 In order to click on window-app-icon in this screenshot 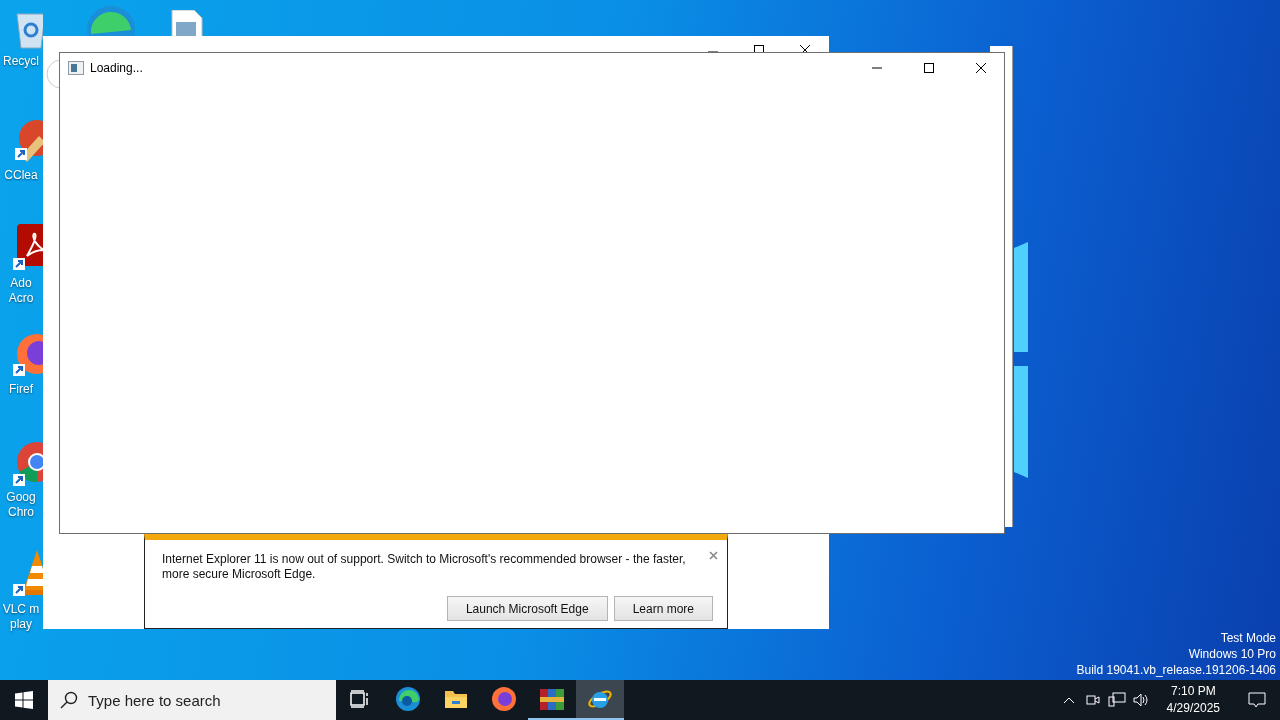, I will do `click(76, 68)`.